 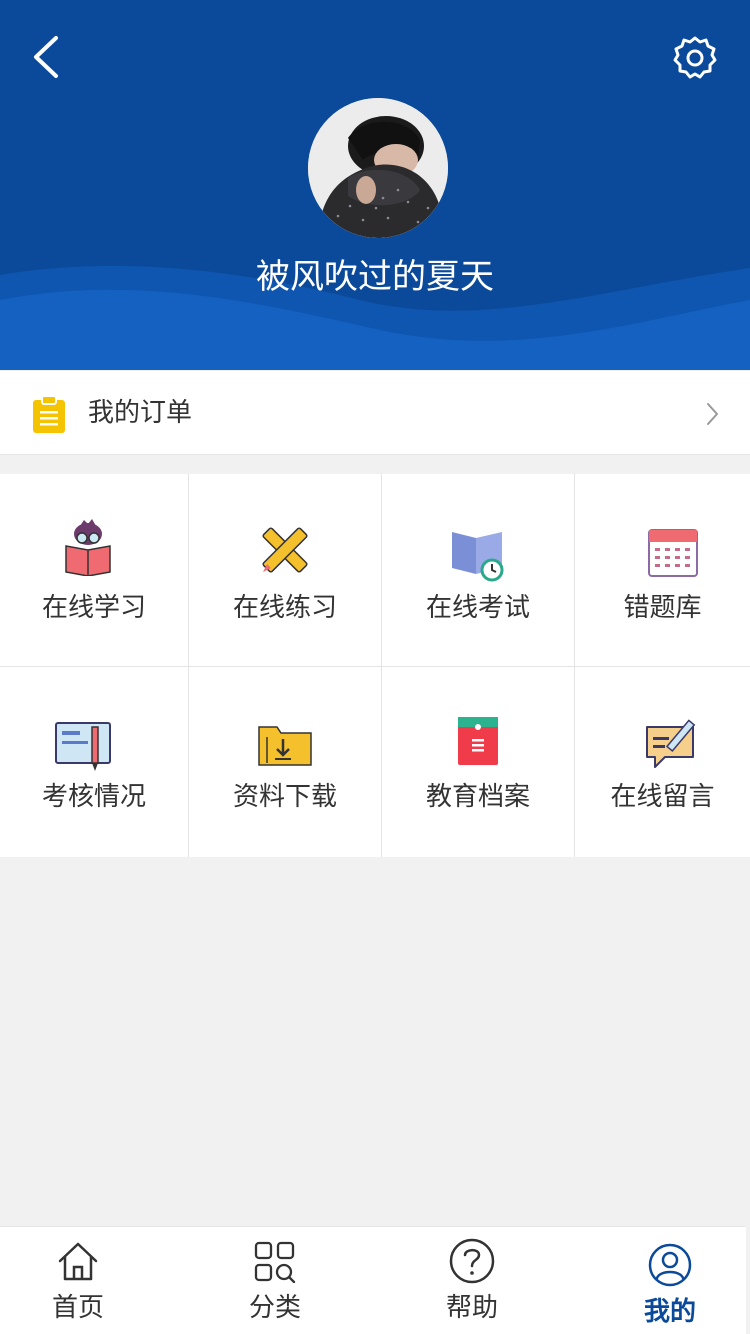 What do you see at coordinates (375, 413) in the screenshot?
I see `my-orders-row: 我的订单` at bounding box center [375, 413].